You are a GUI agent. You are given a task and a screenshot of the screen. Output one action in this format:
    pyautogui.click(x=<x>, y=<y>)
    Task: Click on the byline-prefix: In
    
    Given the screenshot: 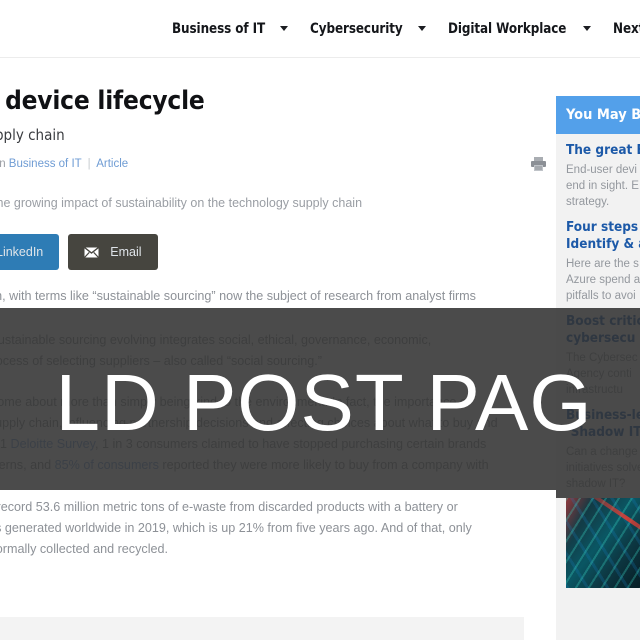 What is the action you would take?
    pyautogui.click(x=3, y=164)
    